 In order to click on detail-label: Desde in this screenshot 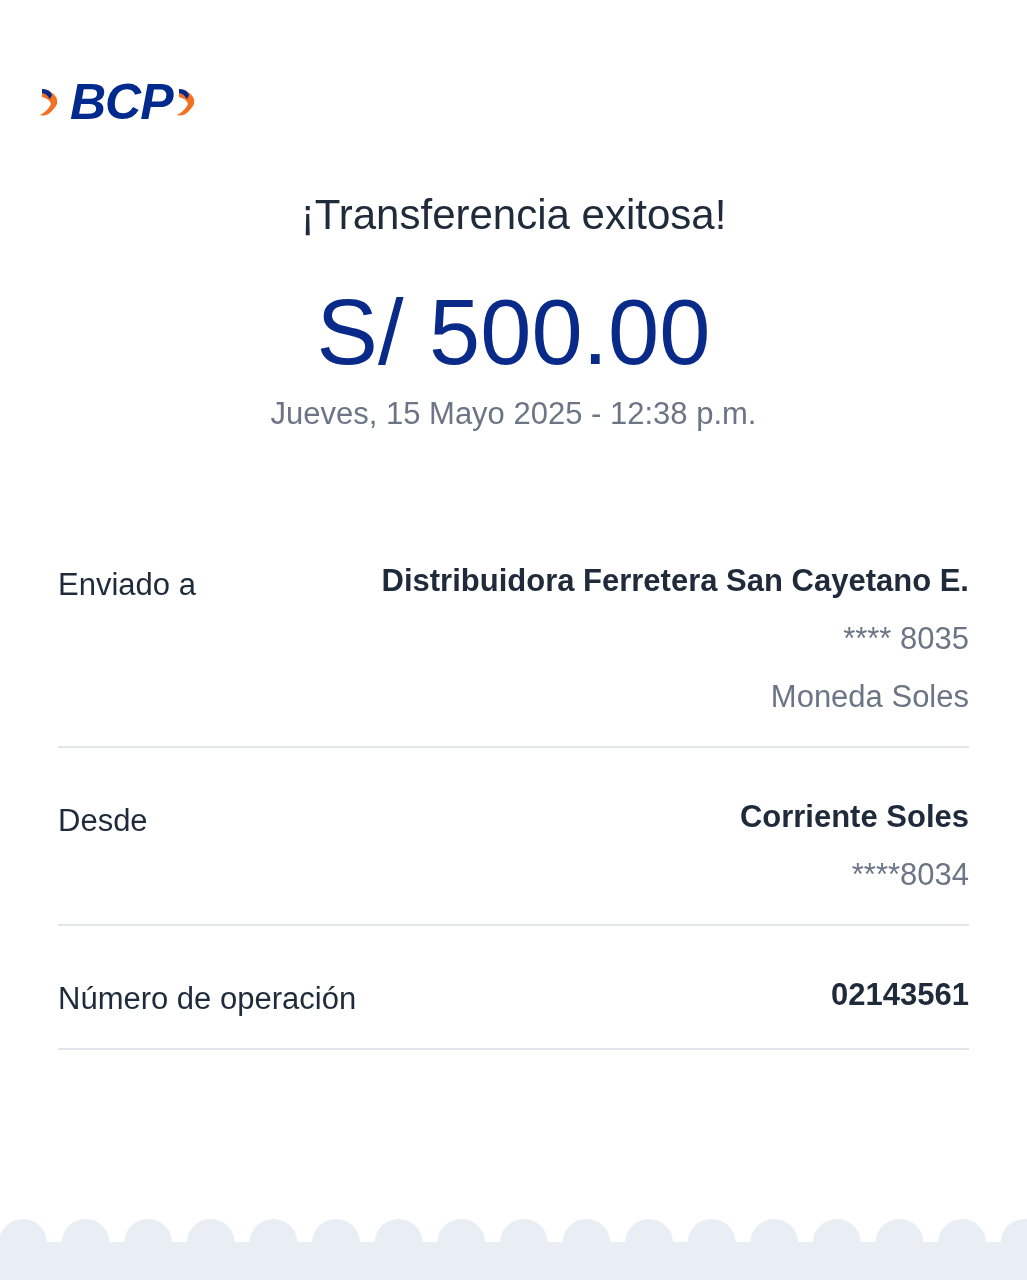, I will do `click(103, 821)`.